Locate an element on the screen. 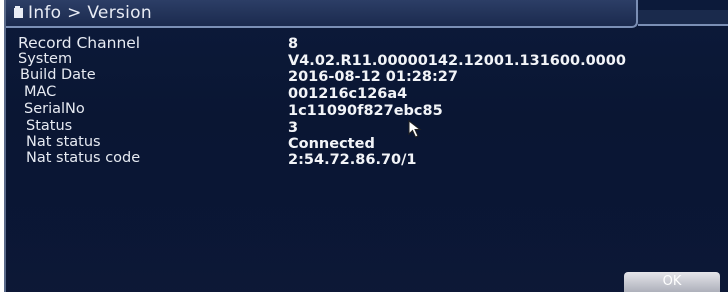  title-bar-extension is located at coordinates (683, 18).